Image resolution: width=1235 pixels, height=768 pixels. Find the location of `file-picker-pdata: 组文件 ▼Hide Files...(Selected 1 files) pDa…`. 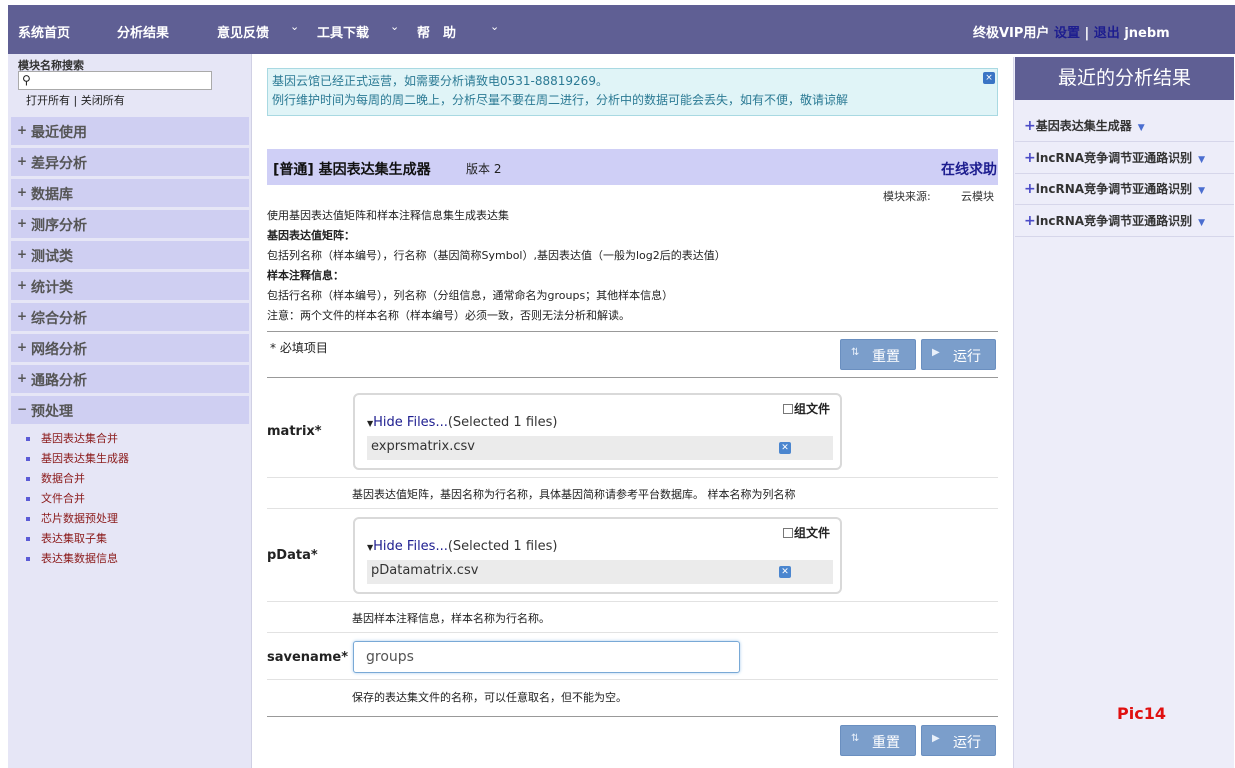

file-picker-pdata: 组文件 ▼Hide Files...(Selected 1 files) pDa… is located at coordinates (597, 555).